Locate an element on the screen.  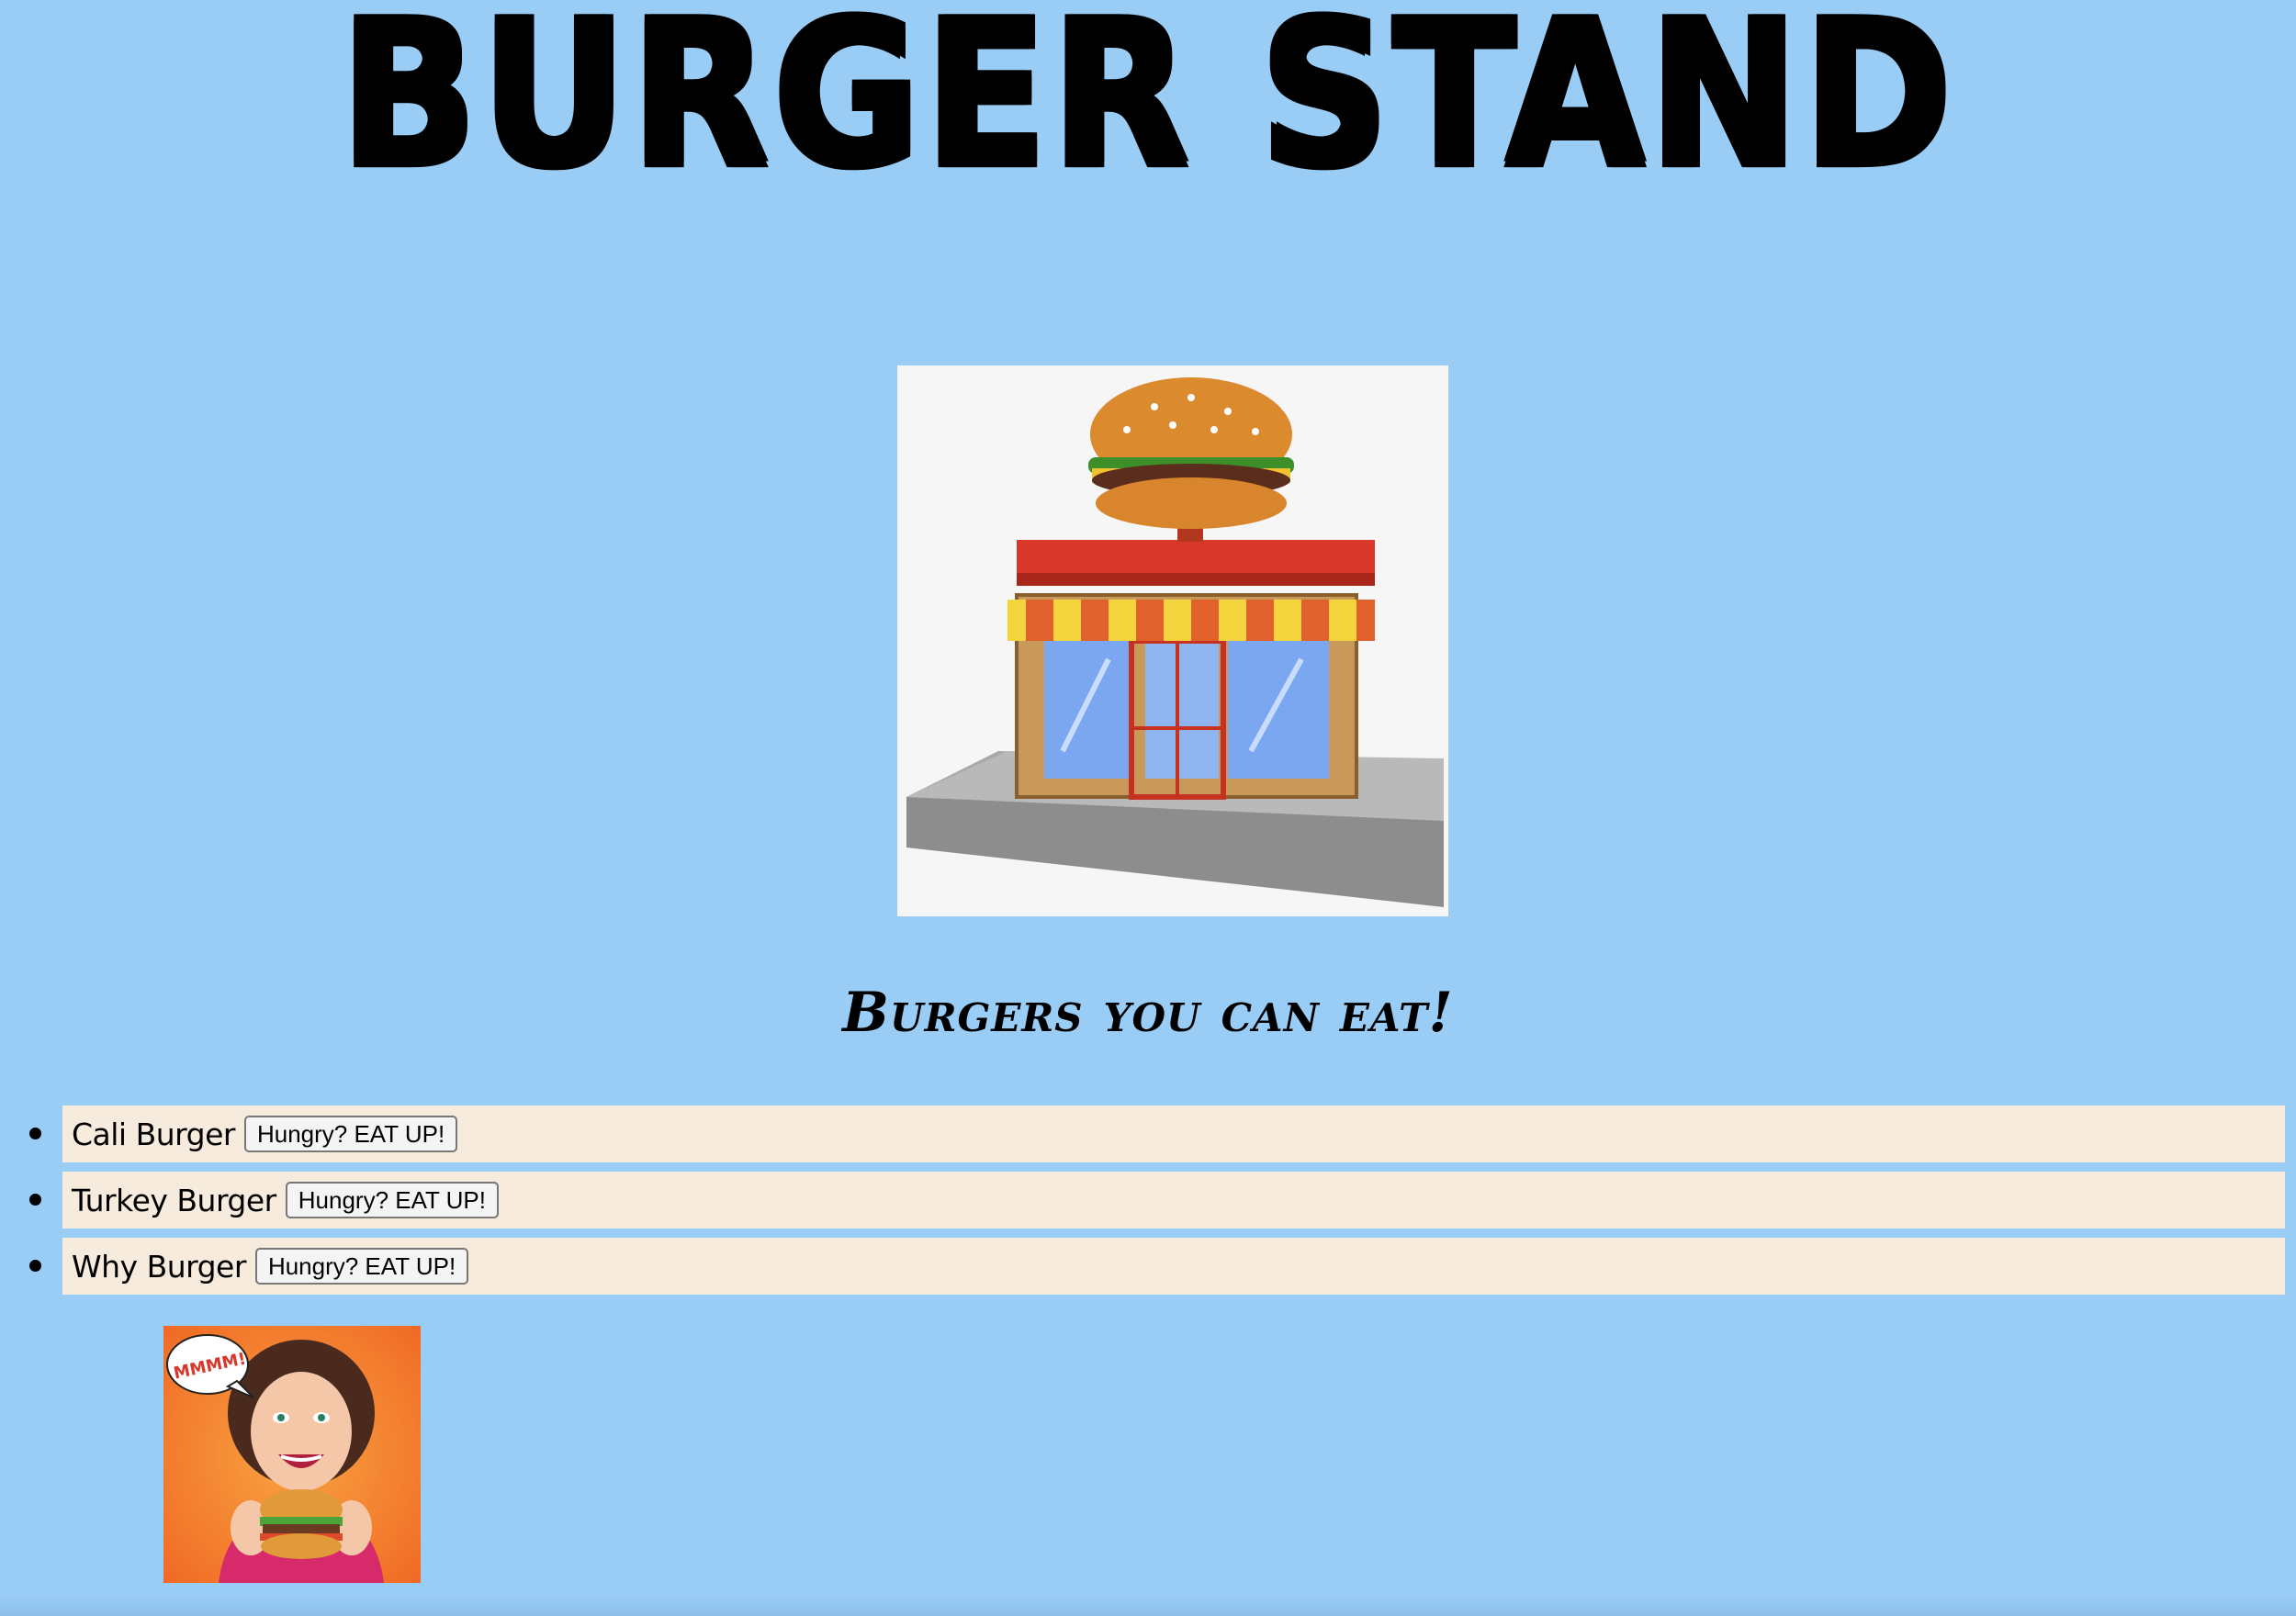
menu-heading: Burgers you can eat! is located at coordinates (1148, 1013).